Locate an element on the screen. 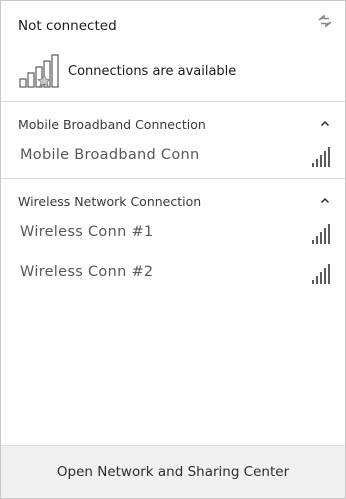  signal-bars-with-star-icon is located at coordinates (39, 71).